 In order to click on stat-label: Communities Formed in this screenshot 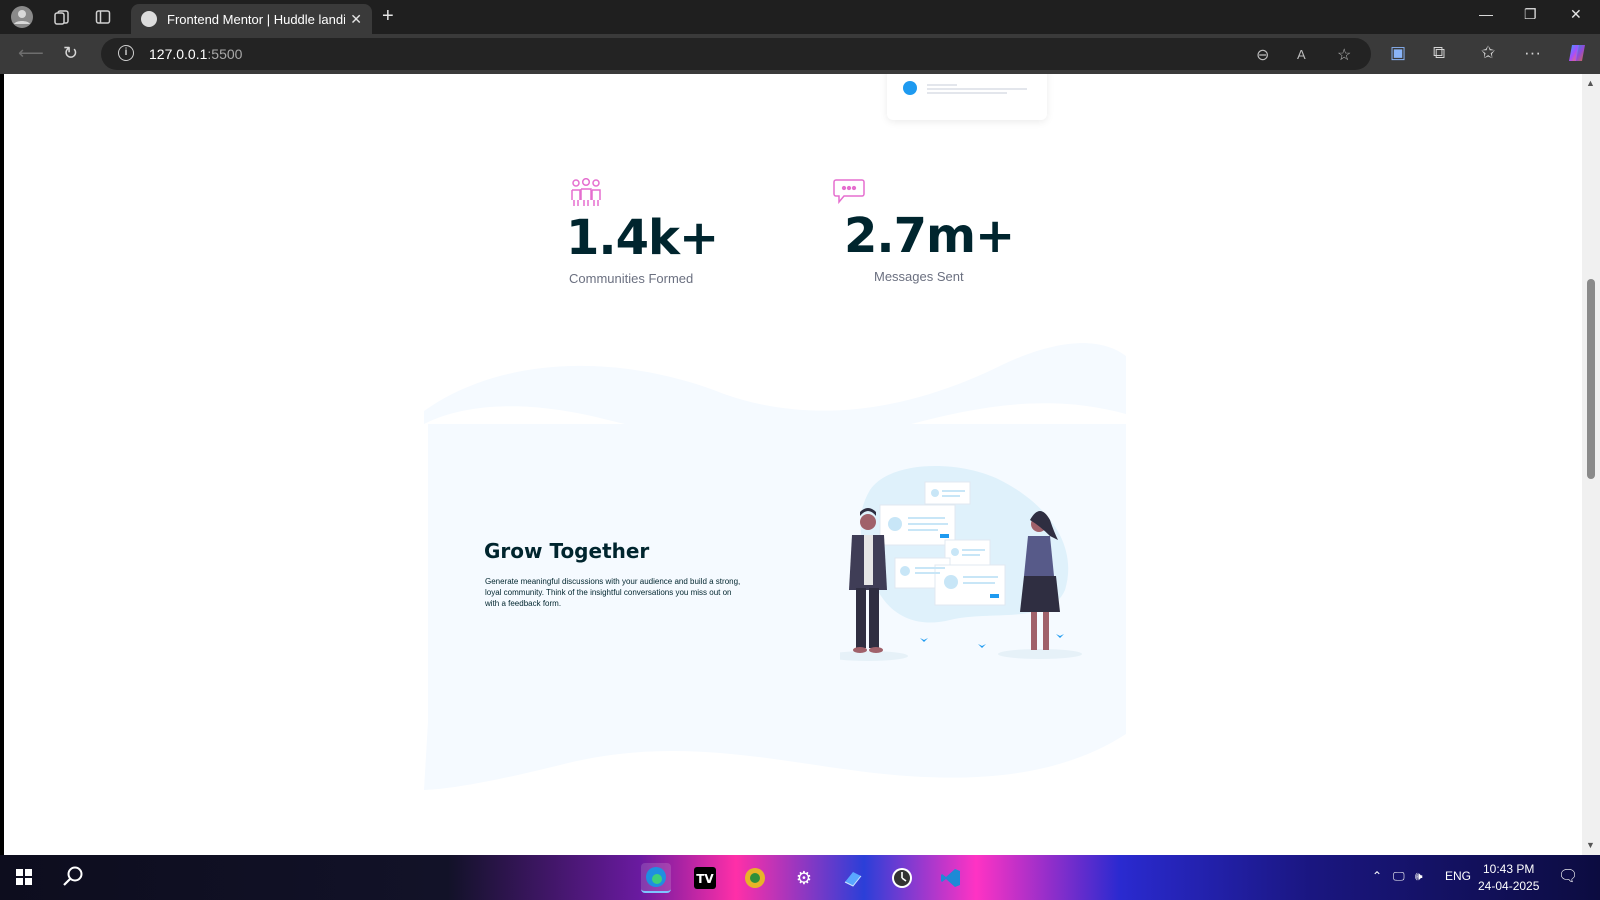, I will do `click(631, 278)`.